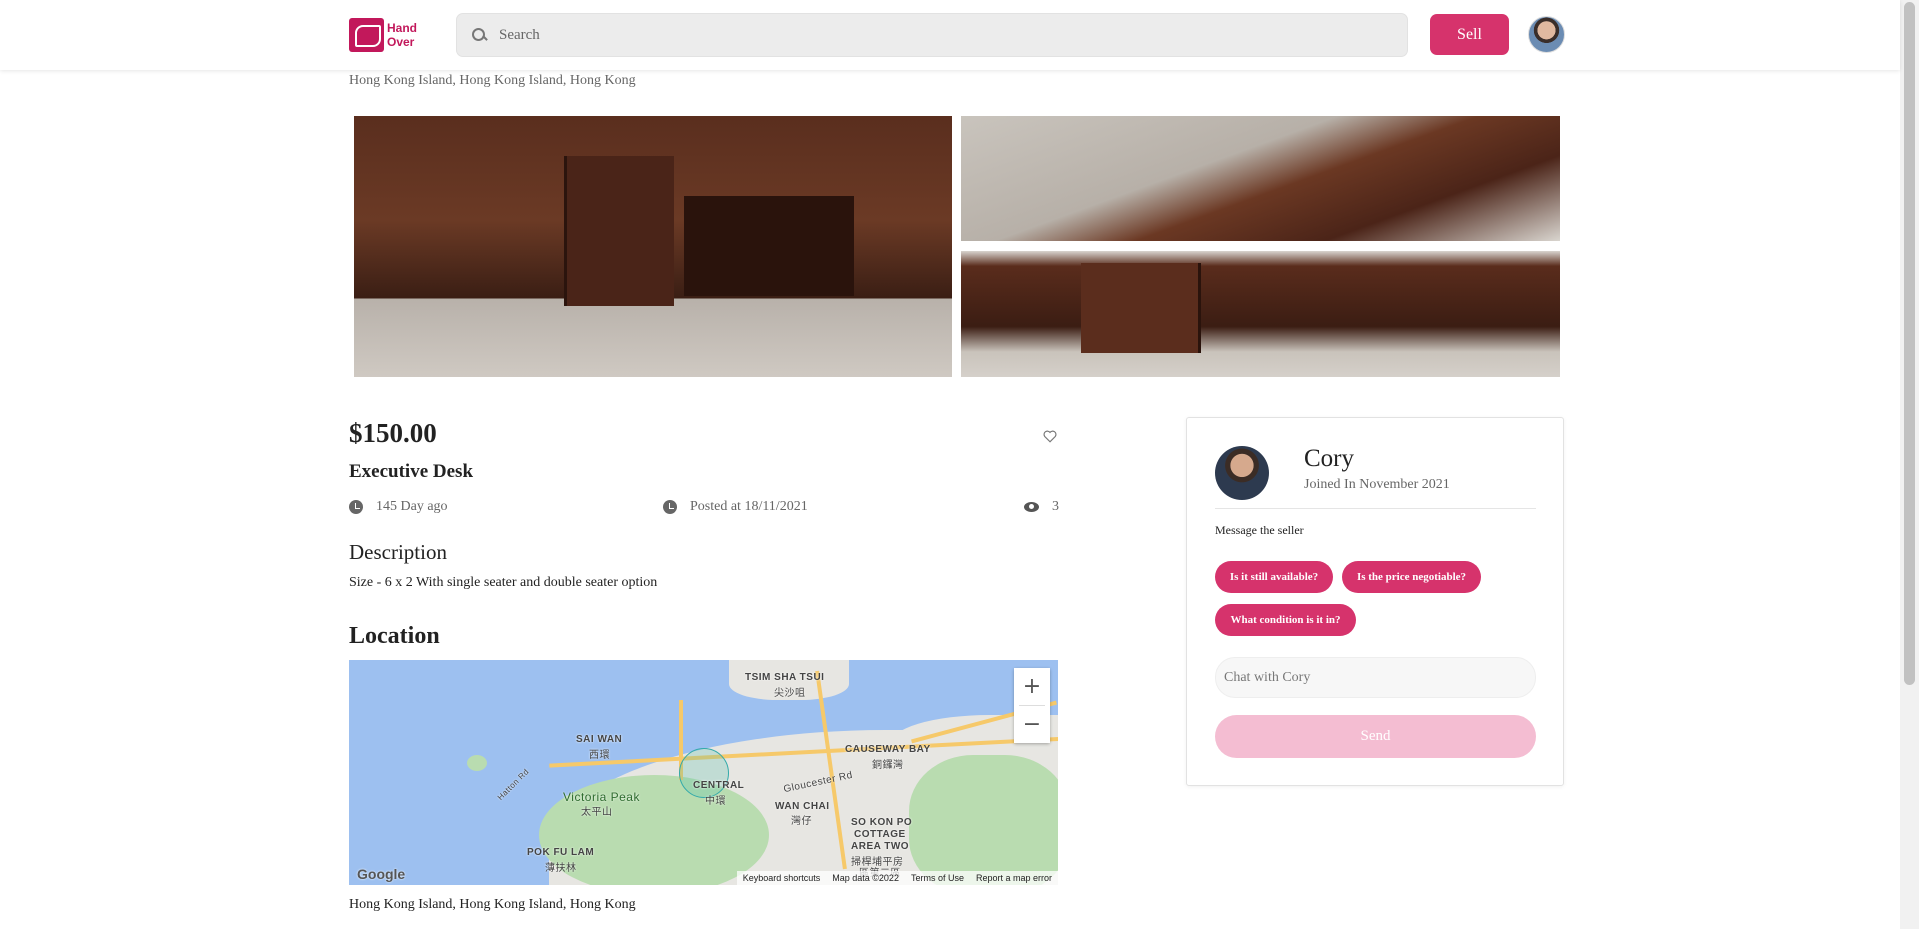 The image size is (1919, 929). What do you see at coordinates (719, 785) in the screenshot?
I see `map-label: CENTRAL` at bounding box center [719, 785].